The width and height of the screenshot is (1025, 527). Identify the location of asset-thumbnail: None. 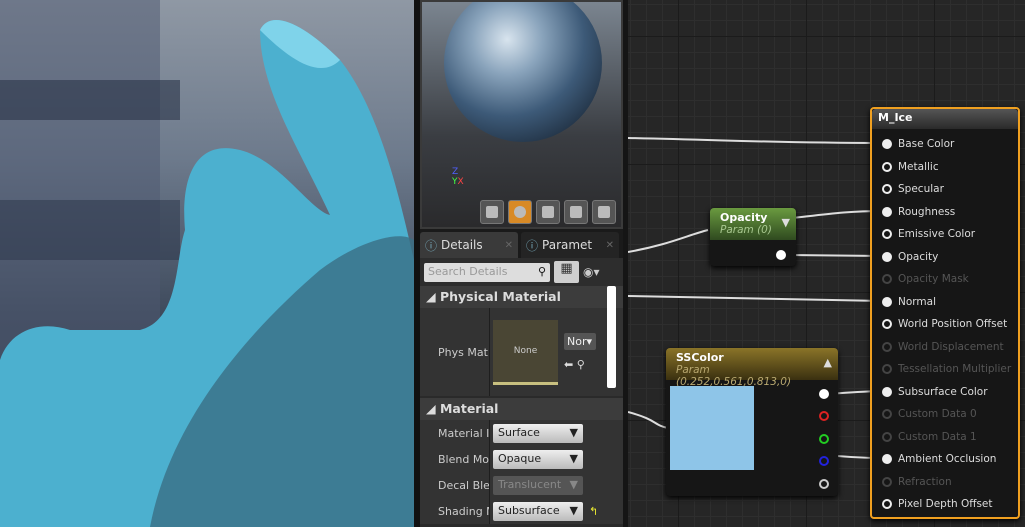
(525, 352).